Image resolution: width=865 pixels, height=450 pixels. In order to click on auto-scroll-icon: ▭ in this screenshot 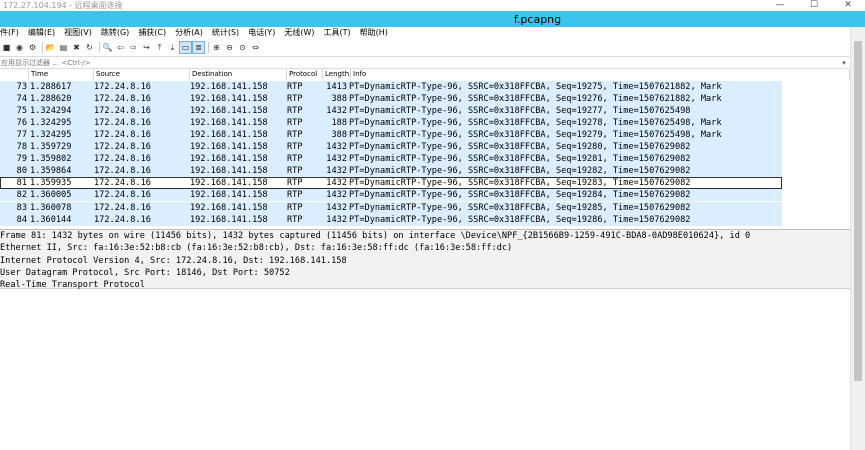, I will do `click(185, 47)`.